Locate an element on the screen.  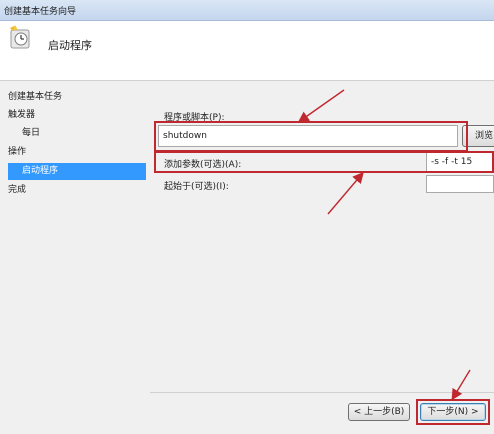
arrow-to-program is located at coordinates (321, 106).